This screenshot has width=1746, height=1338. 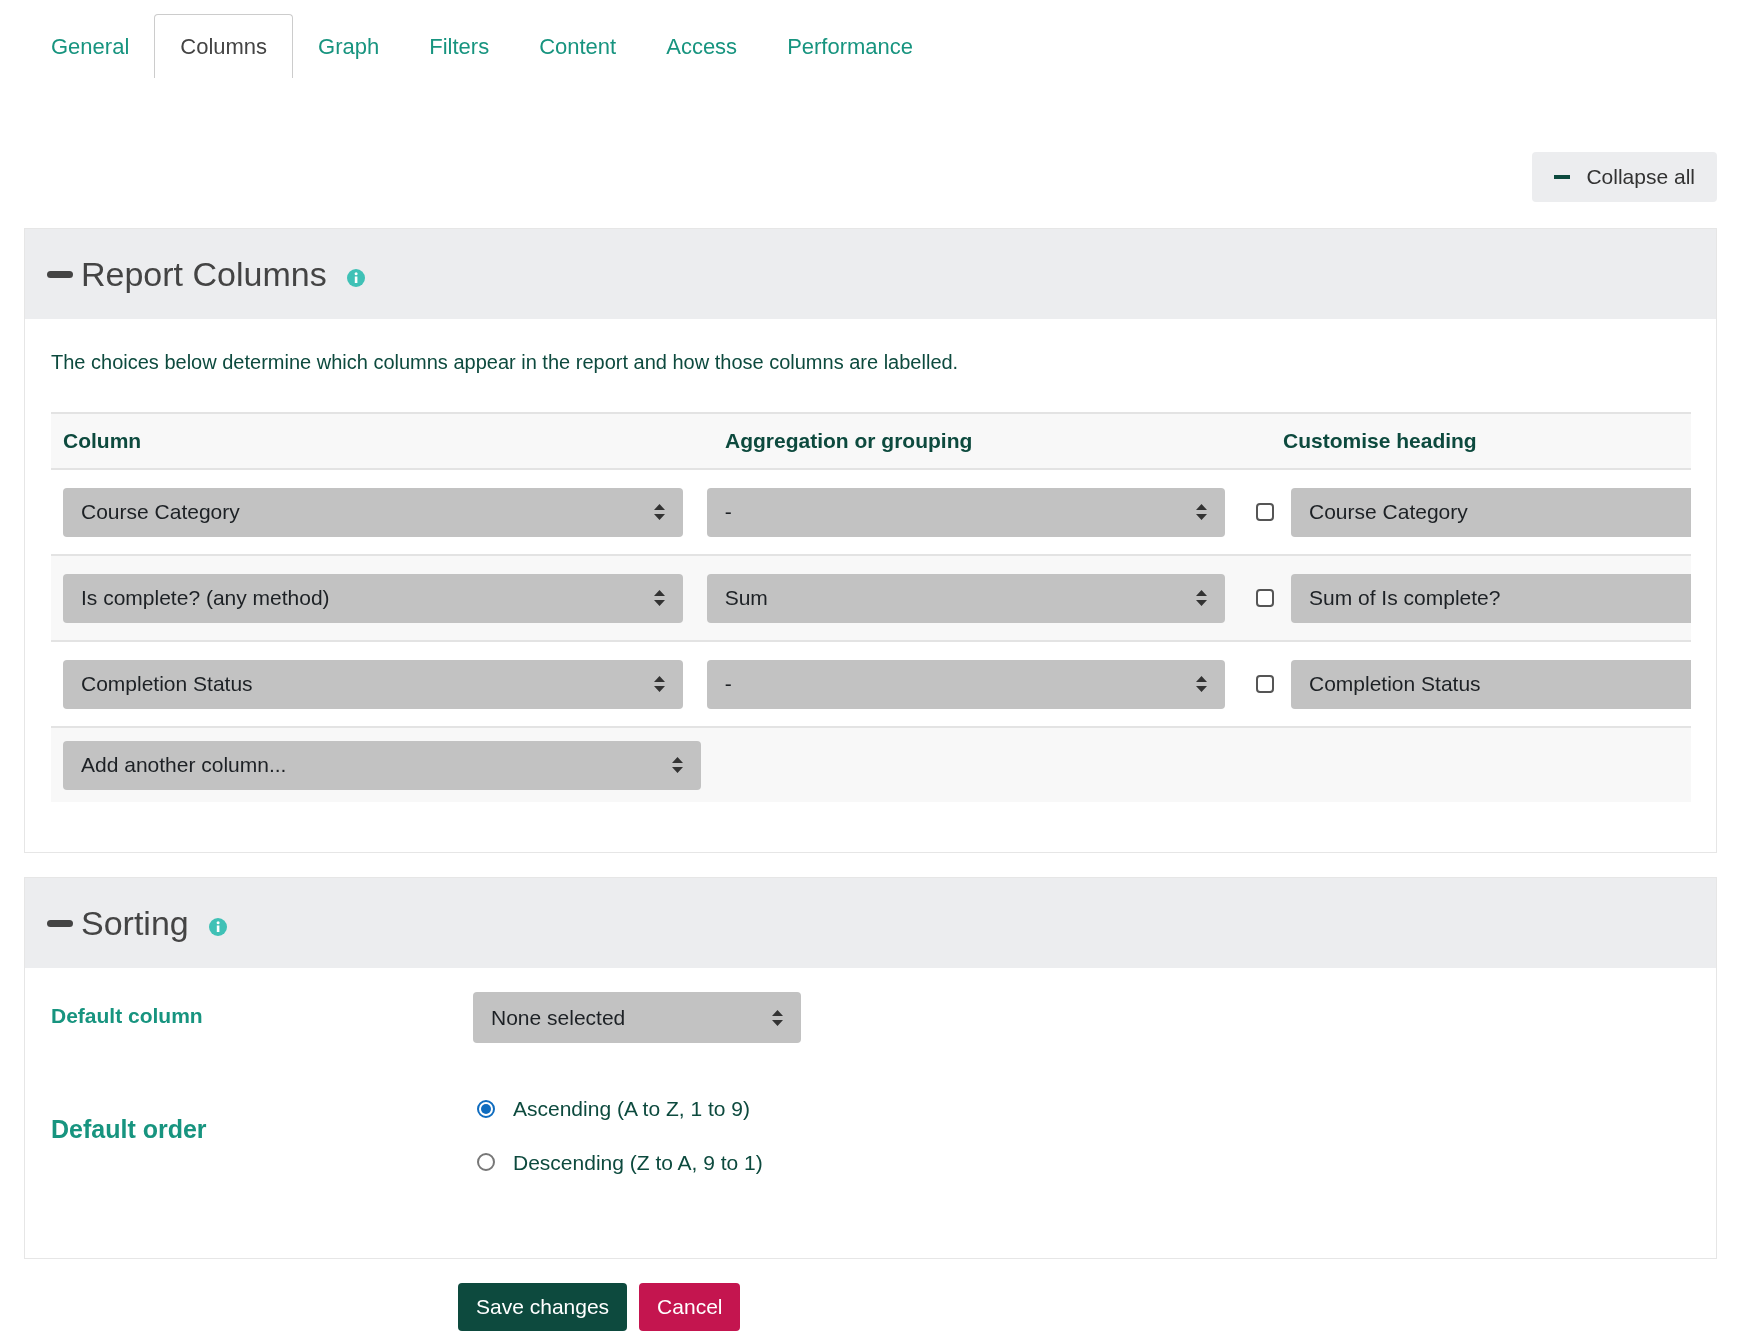 I want to click on select-dropdown: Sum, so click(x=966, y=598).